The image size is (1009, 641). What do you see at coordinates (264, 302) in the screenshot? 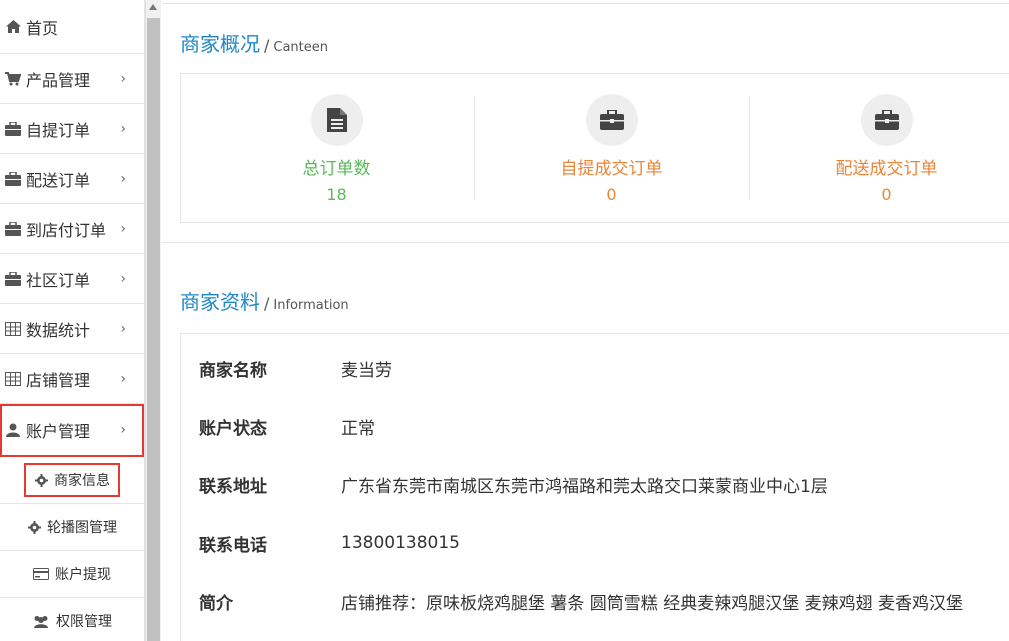
I see `info-title: 商家资料 / Information` at bounding box center [264, 302].